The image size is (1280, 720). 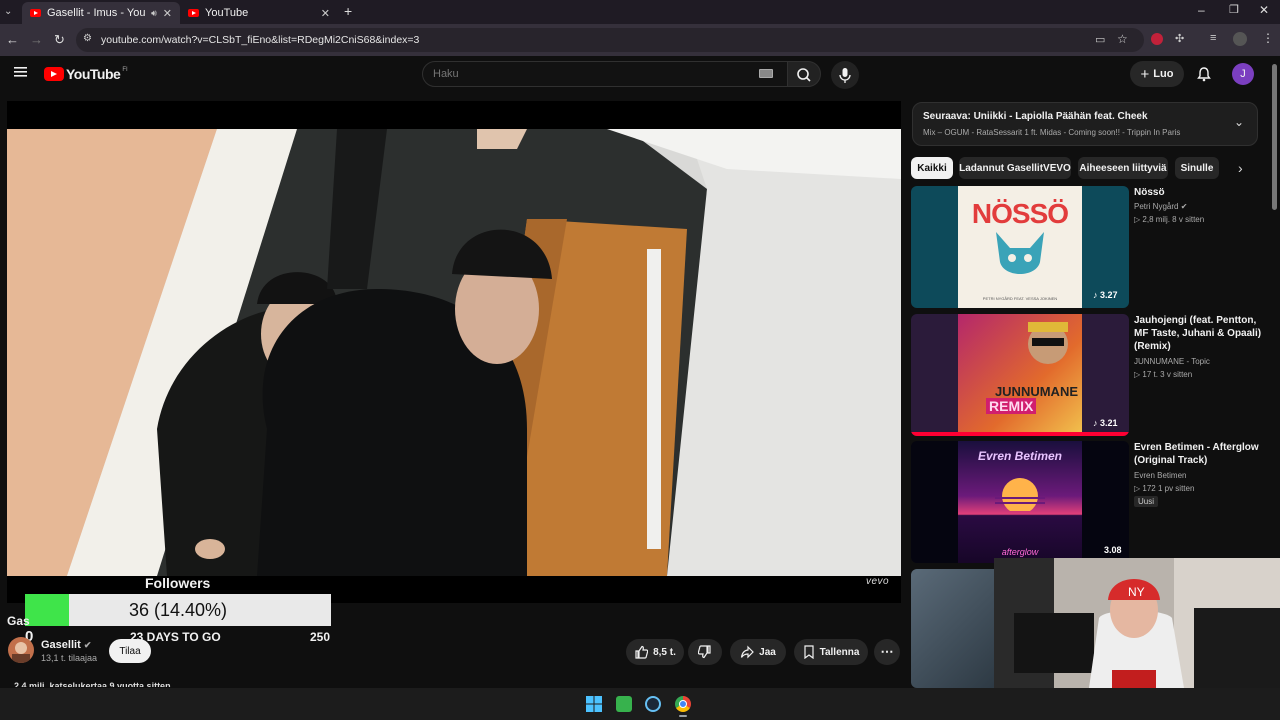 I want to click on svg-text: NY, so click(x=1136, y=592).